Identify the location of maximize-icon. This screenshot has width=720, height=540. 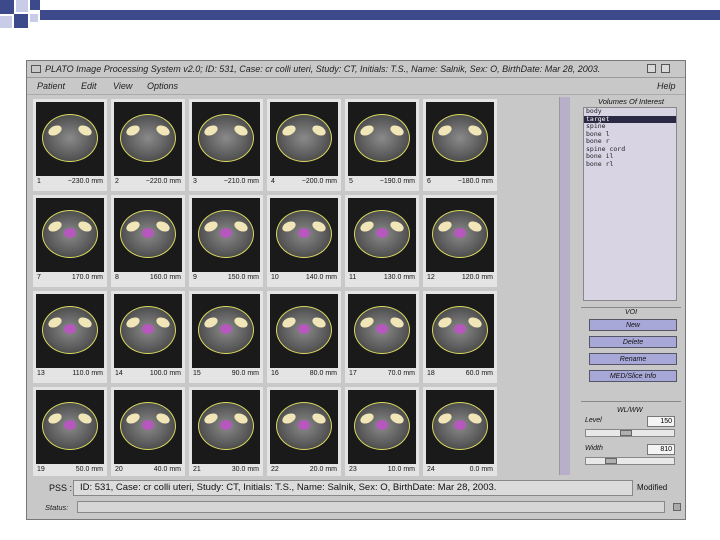
(665, 68).